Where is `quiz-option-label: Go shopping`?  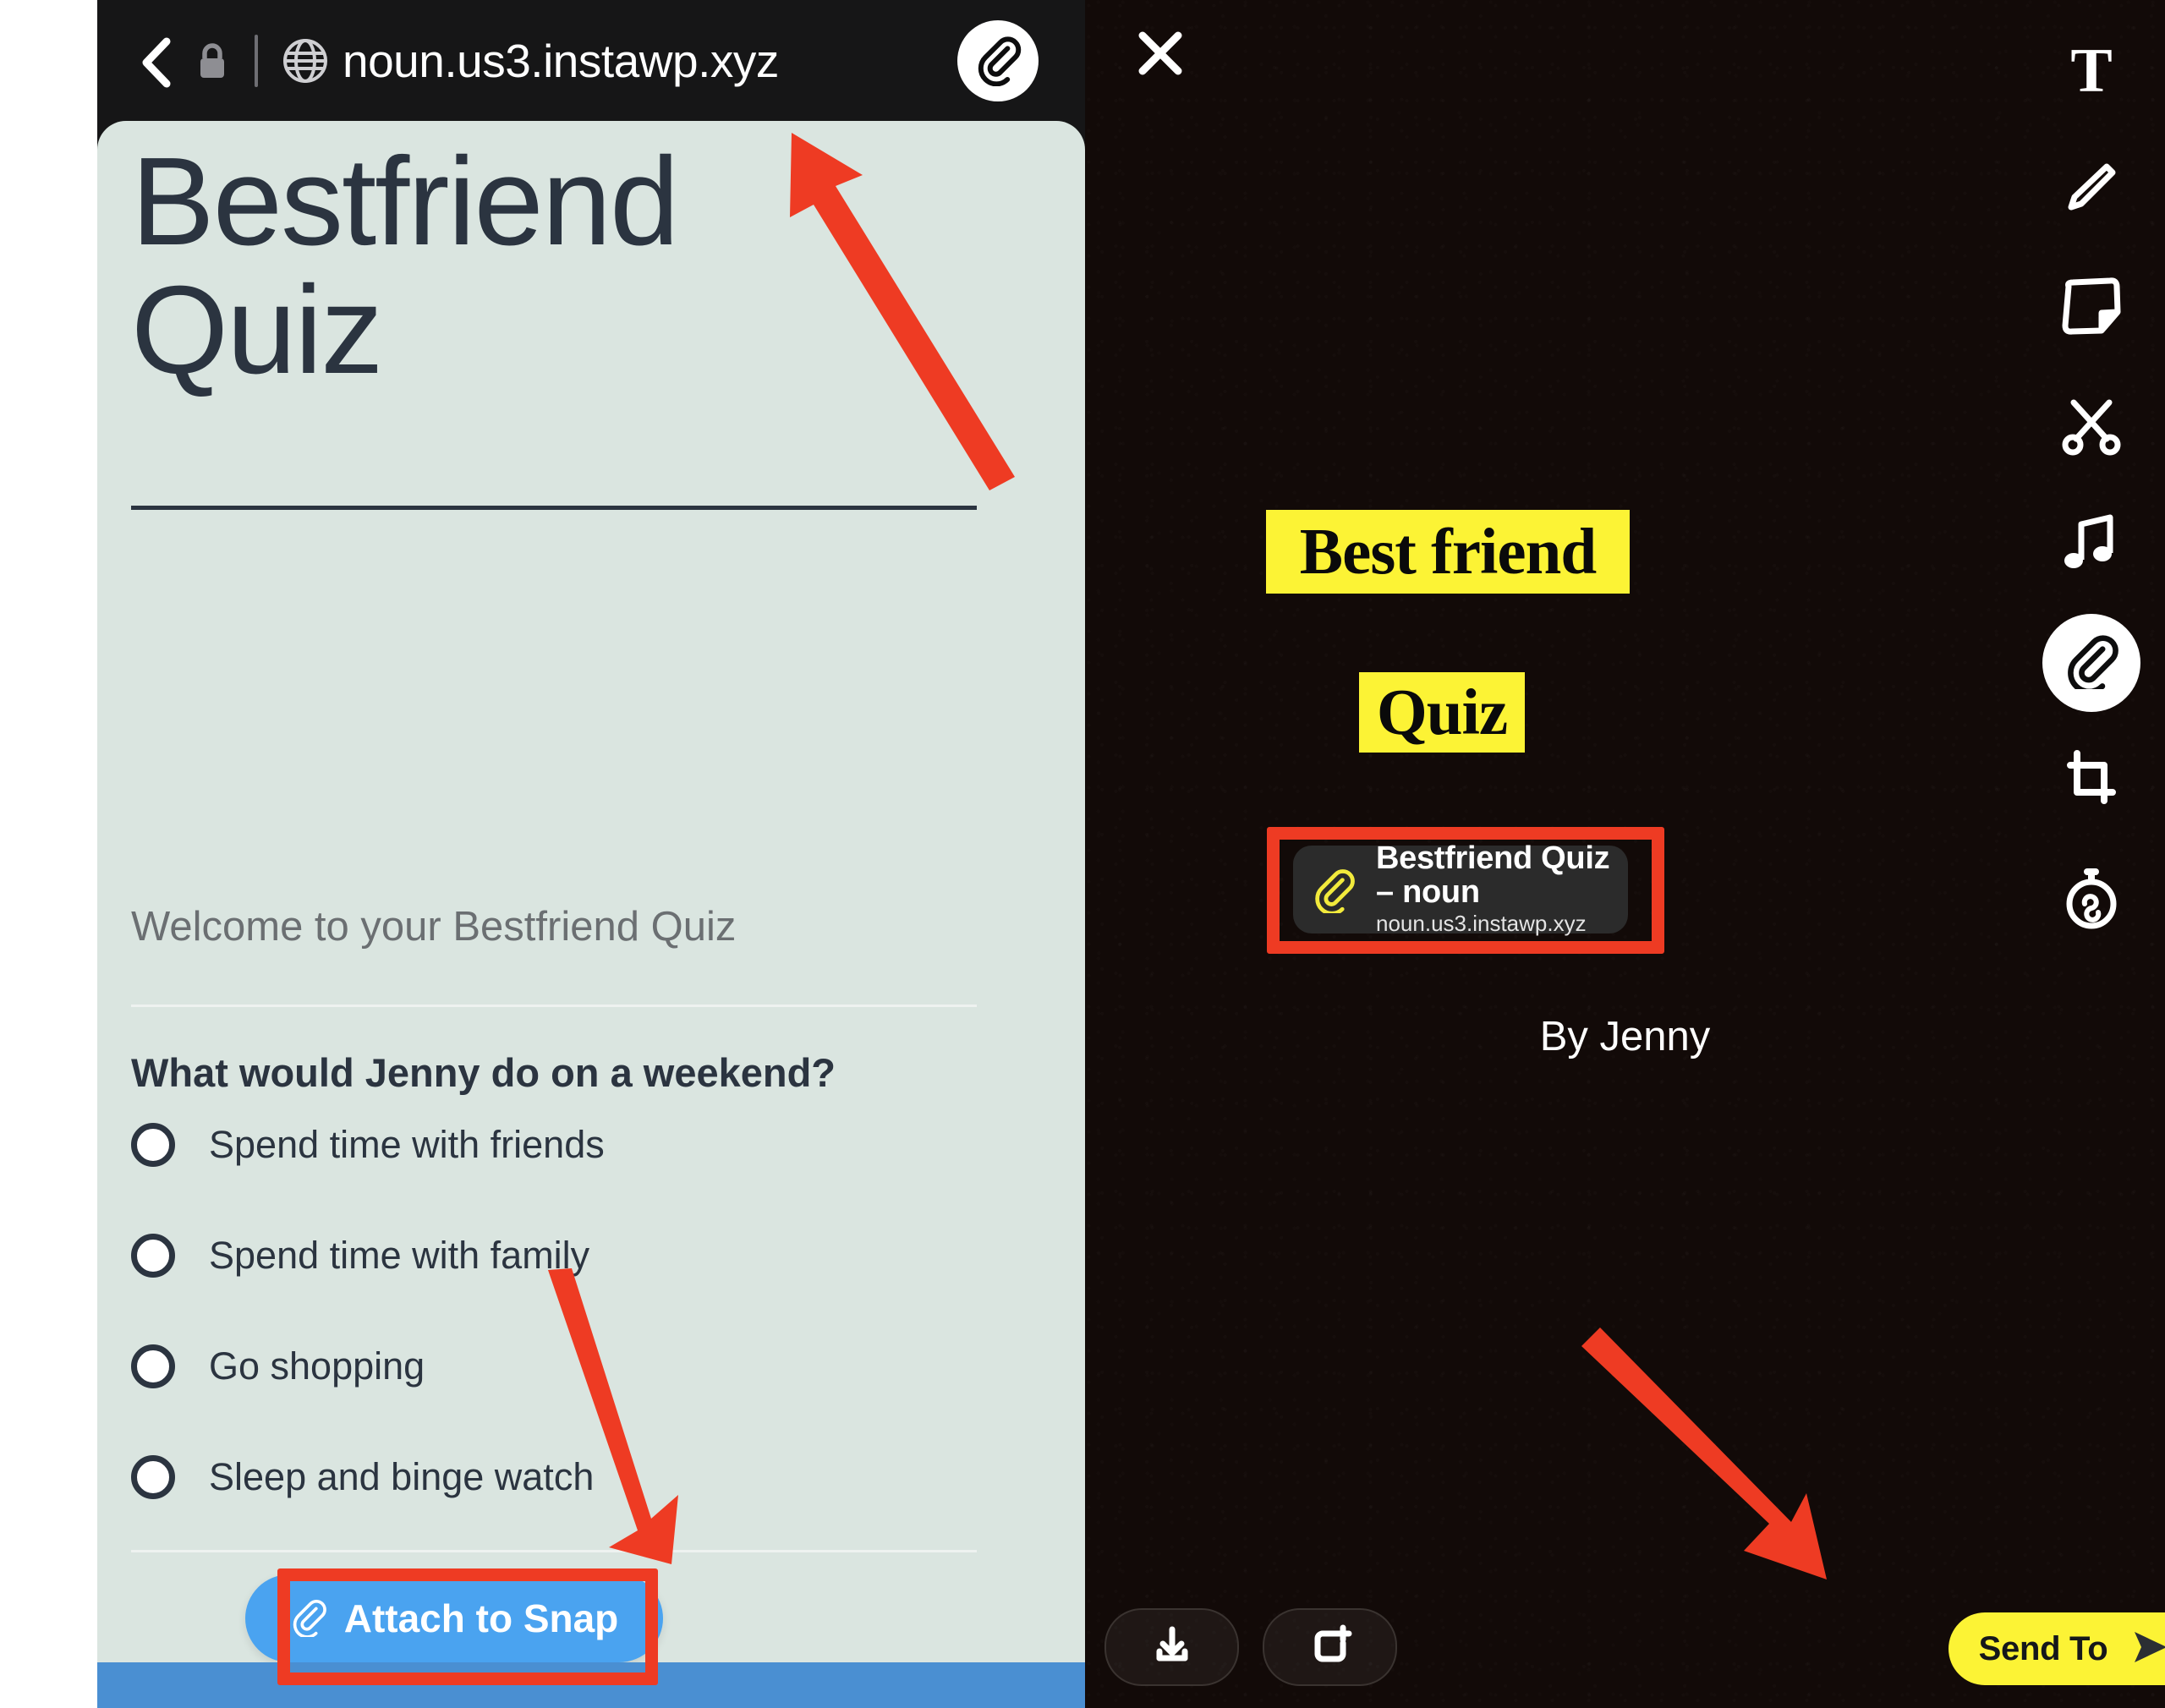 quiz-option-label: Go shopping is located at coordinates (317, 1366).